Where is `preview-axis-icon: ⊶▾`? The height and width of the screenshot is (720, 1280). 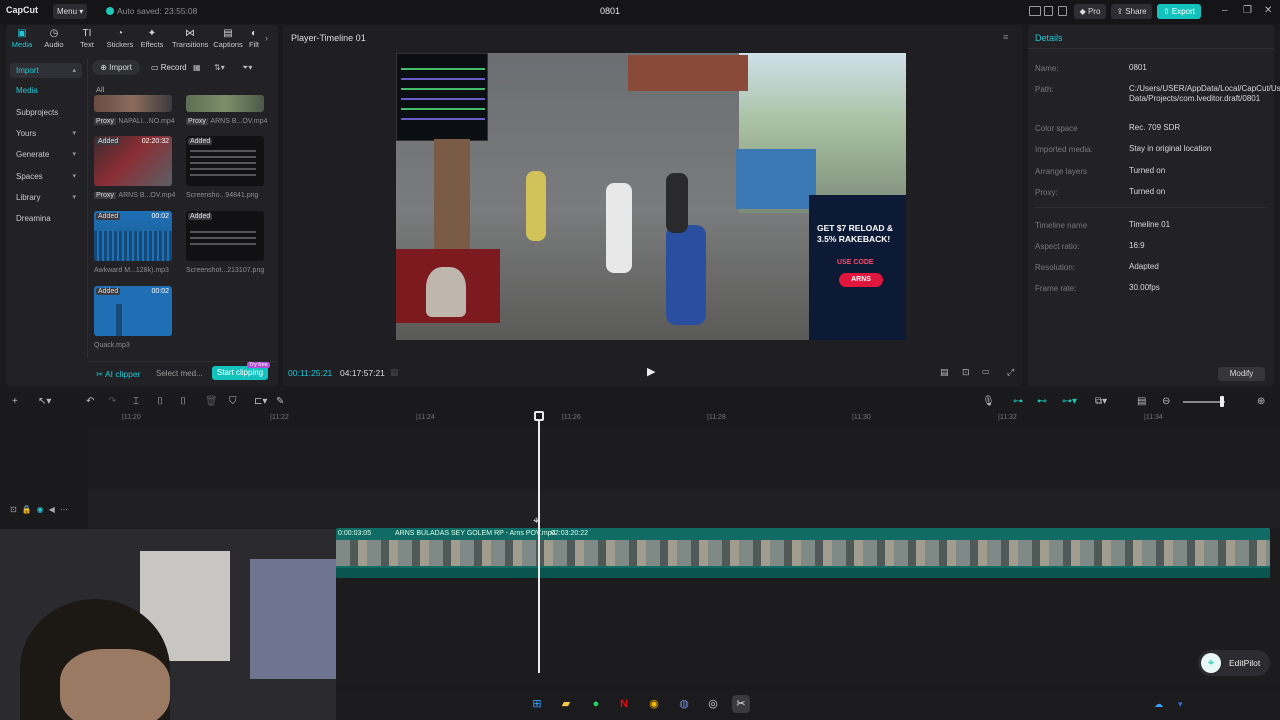 preview-axis-icon: ⊶▾ is located at coordinates (1069, 401).